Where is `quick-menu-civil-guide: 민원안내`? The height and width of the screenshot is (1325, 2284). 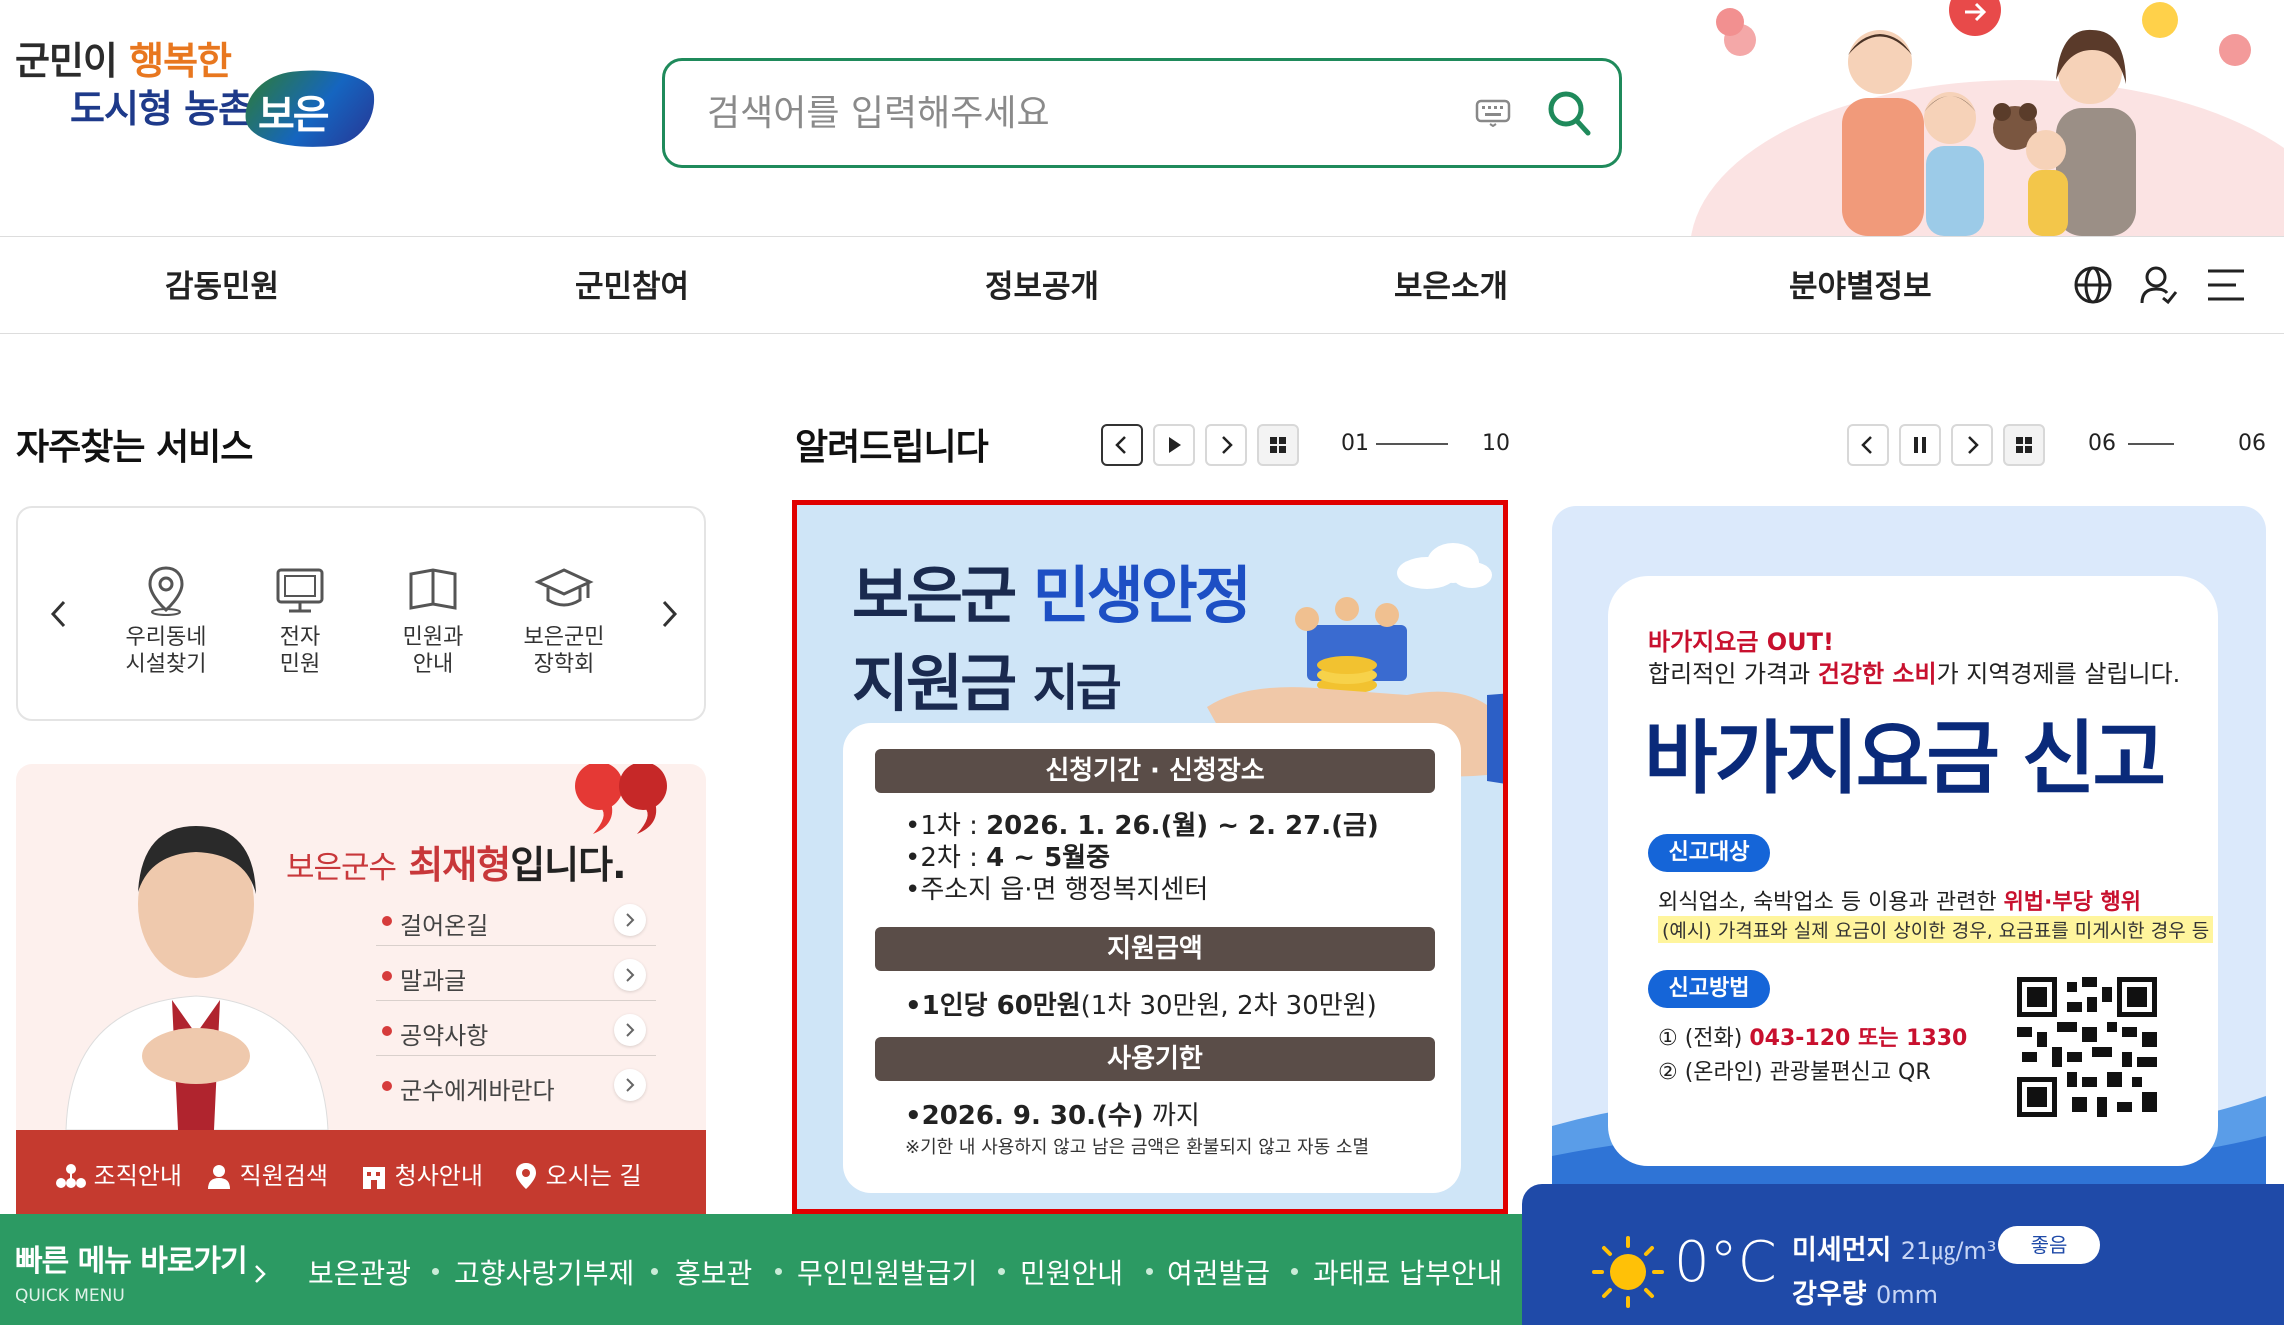
quick-menu-civil-guide: 민원안내 is located at coordinates (1071, 1272).